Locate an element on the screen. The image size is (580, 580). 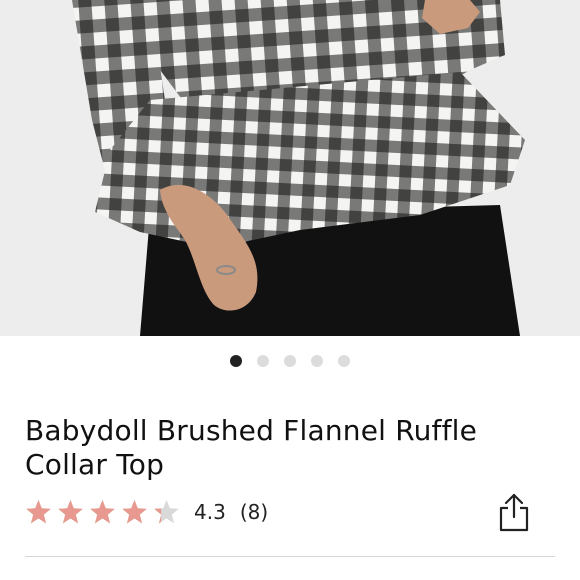
share-button is located at coordinates (514, 512).